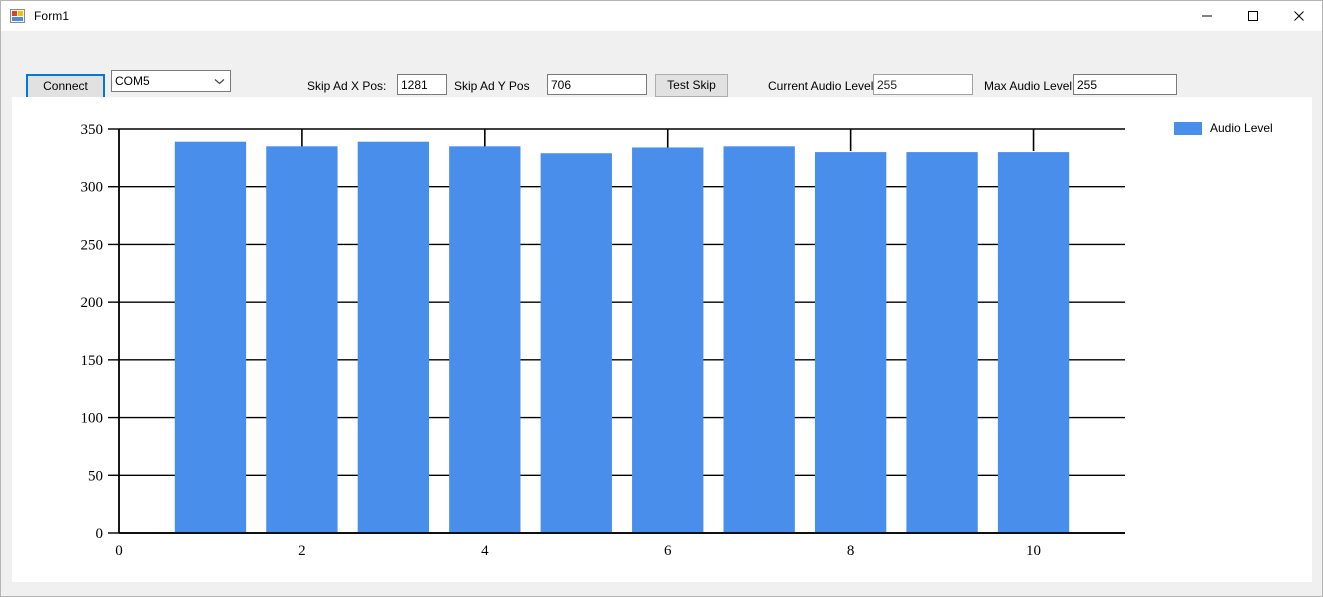  I want to click on maximize-icon, so click(1253, 16).